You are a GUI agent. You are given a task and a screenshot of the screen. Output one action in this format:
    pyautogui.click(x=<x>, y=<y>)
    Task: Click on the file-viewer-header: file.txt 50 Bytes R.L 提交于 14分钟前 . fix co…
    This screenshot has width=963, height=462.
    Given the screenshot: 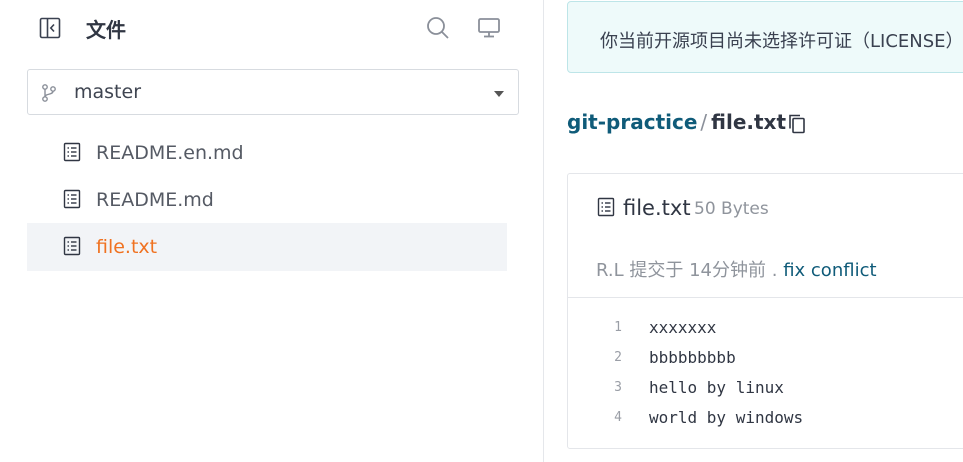 What is the action you would take?
    pyautogui.click(x=765, y=236)
    